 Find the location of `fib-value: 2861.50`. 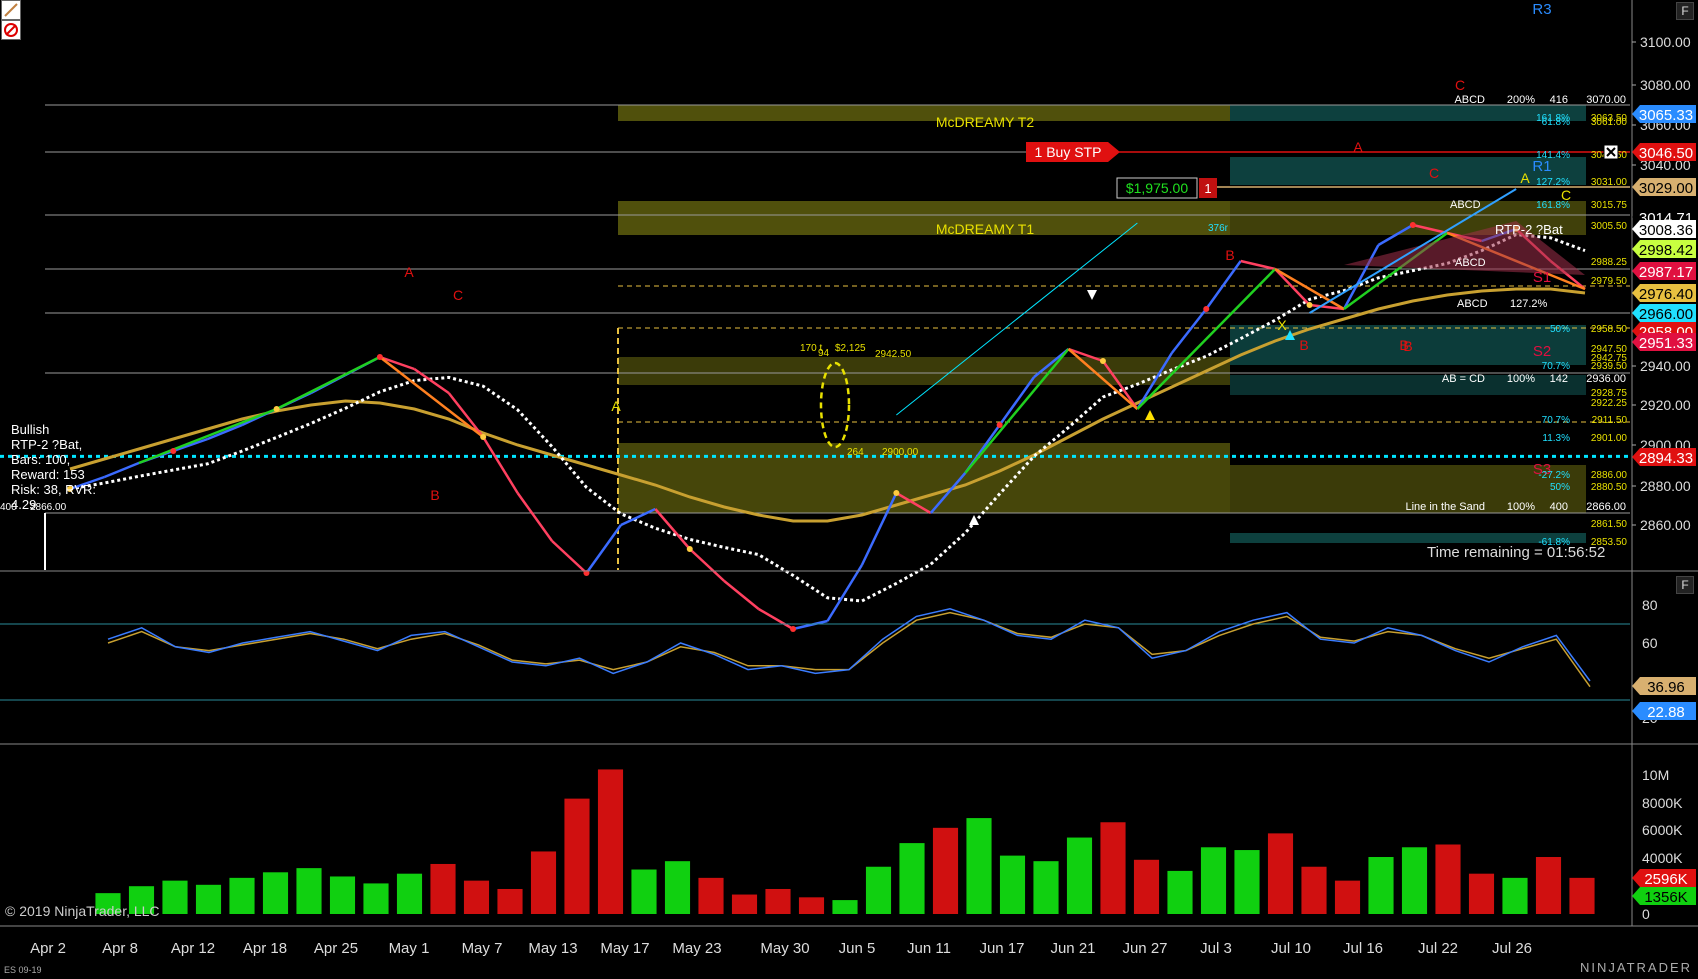

fib-value: 2861.50 is located at coordinates (1609, 524).